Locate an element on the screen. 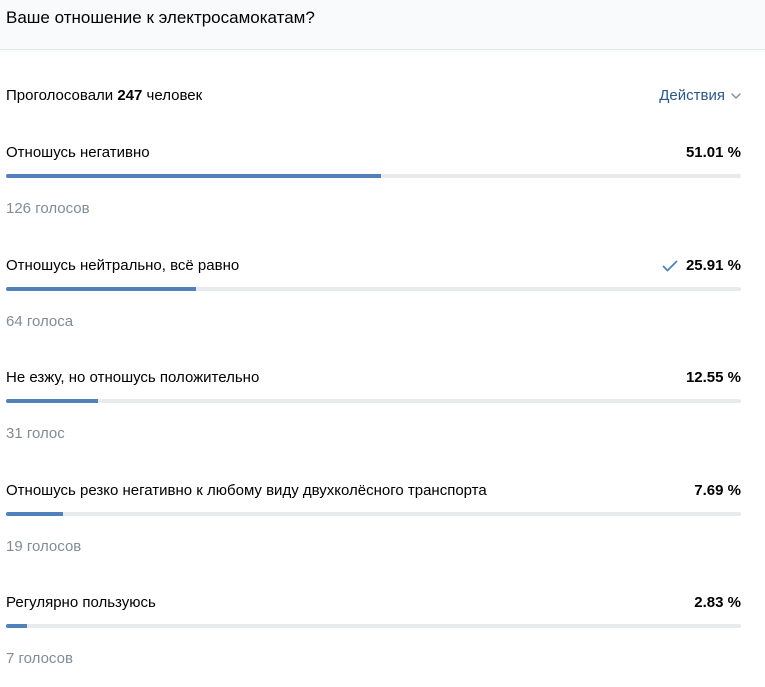 The image size is (765, 687). option-votes: 7 голосов is located at coordinates (39, 658).